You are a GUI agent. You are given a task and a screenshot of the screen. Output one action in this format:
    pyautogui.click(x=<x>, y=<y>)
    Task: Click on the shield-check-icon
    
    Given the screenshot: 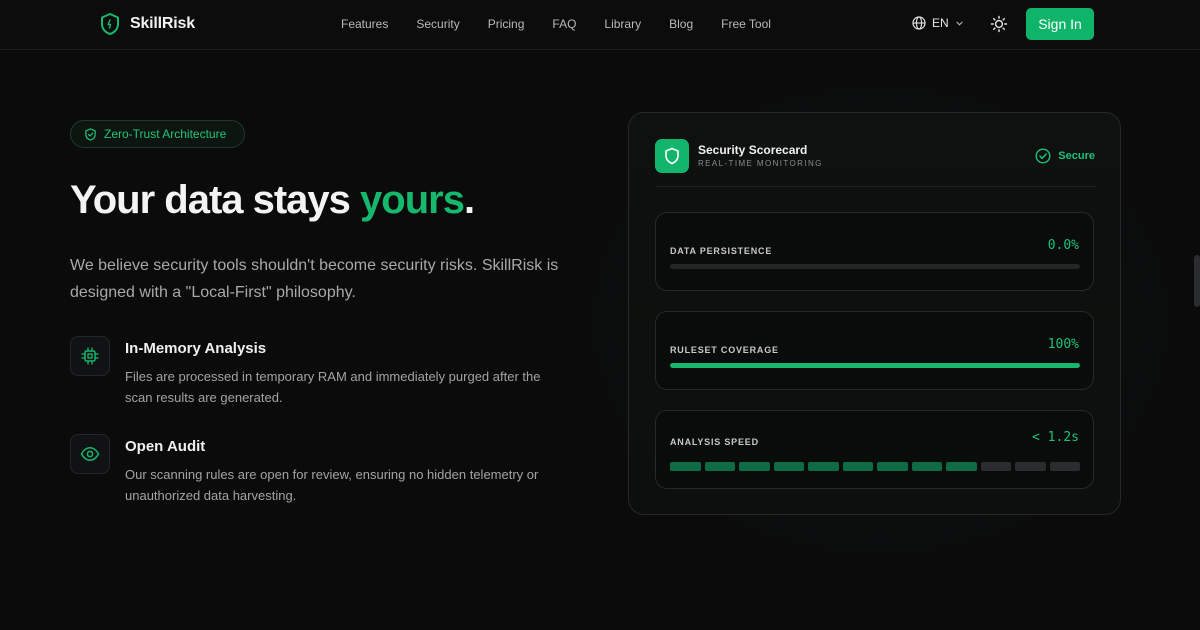 What is the action you would take?
    pyautogui.click(x=90, y=134)
    